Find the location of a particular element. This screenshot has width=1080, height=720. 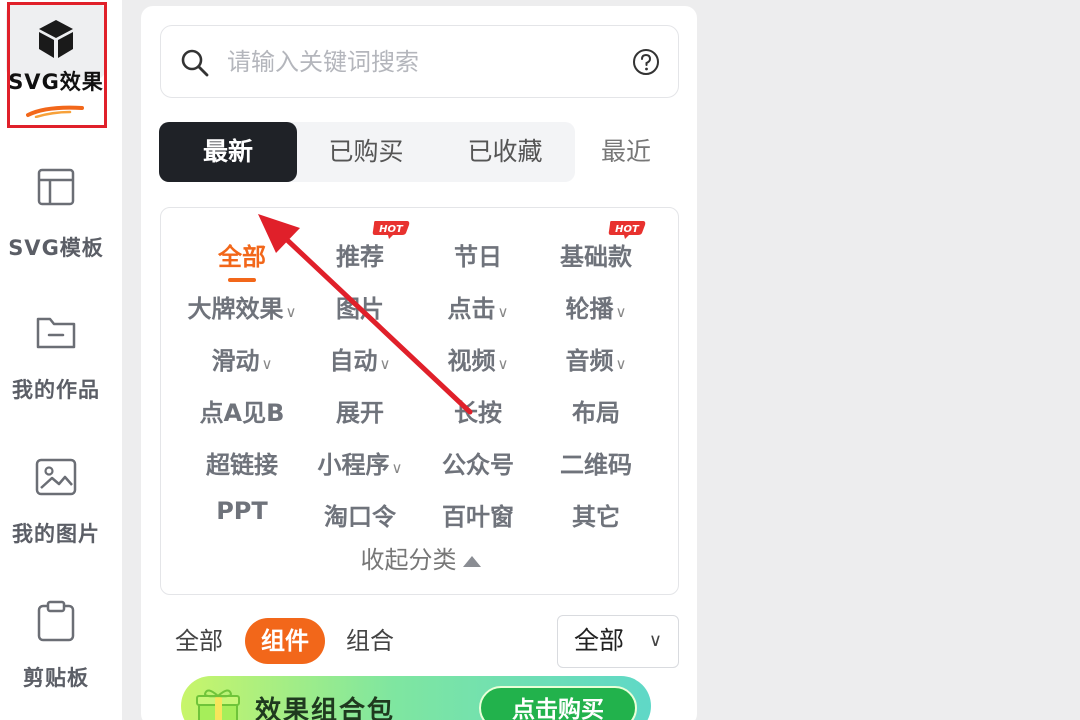

category-auto: 自动 ∨ is located at coordinates (360, 358).